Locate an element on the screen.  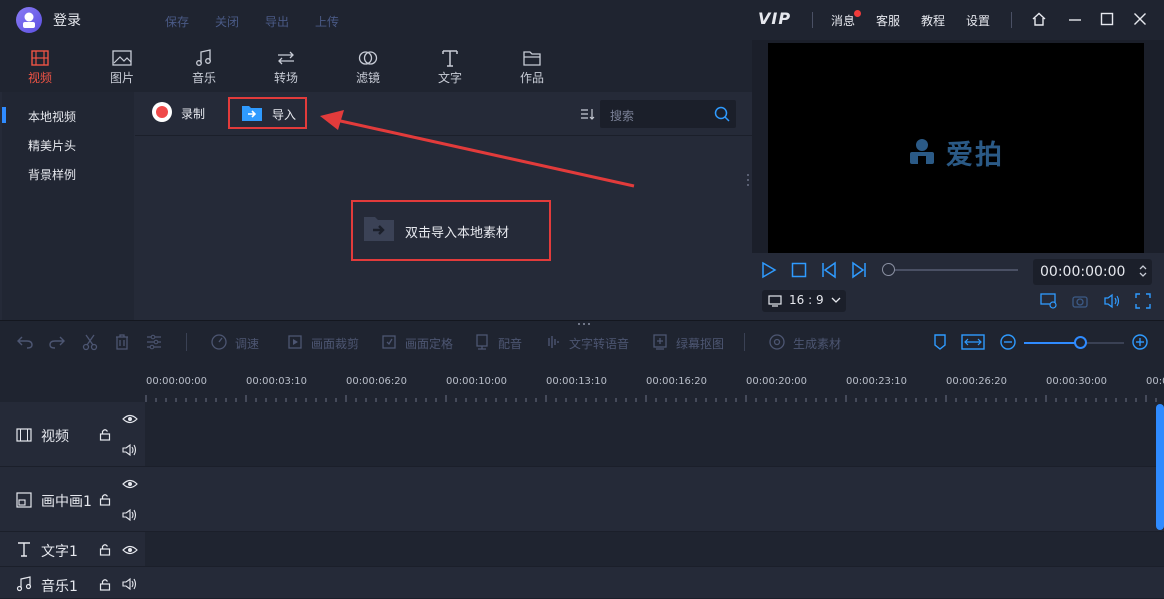
track-video is located at coordinates (654, 434).